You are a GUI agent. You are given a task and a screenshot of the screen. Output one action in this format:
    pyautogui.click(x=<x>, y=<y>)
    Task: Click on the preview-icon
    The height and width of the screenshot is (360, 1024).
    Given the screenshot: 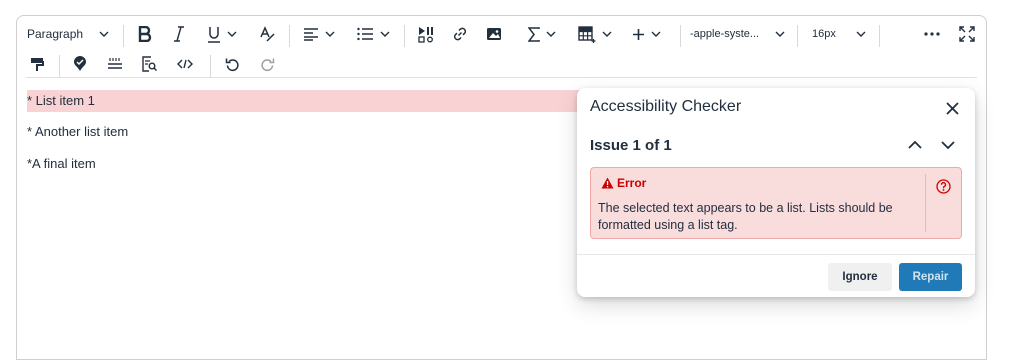 What is the action you would take?
    pyautogui.click(x=149, y=64)
    